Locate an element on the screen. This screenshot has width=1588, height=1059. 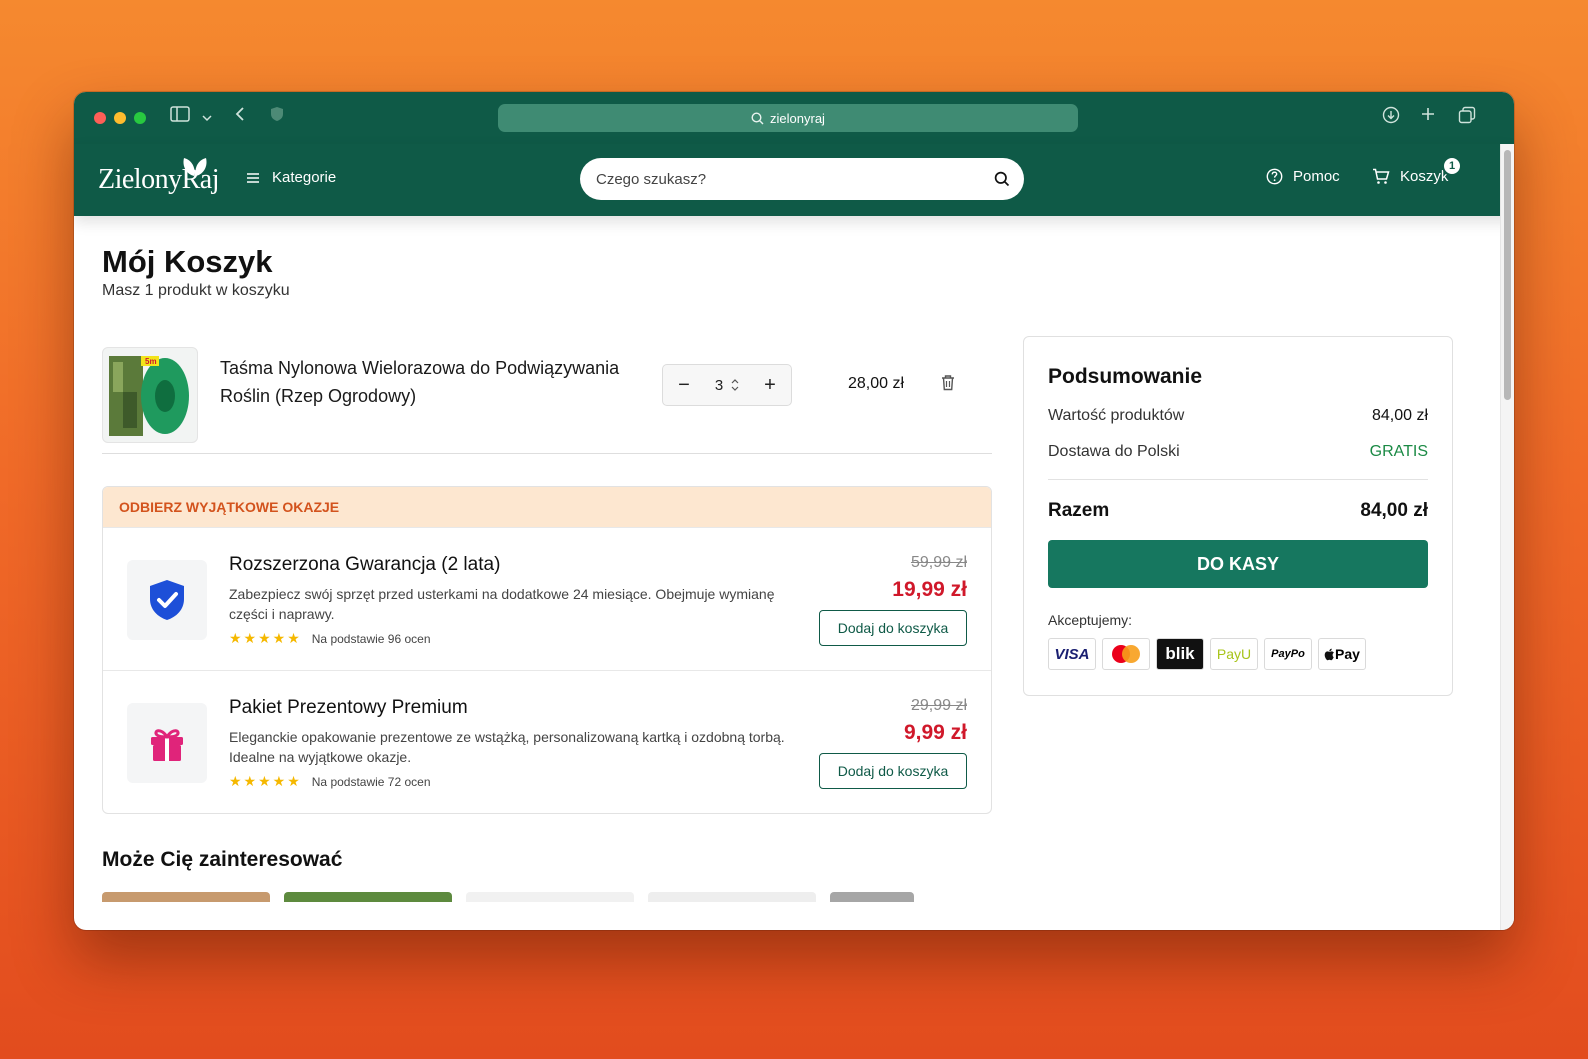
recommendations-title: Może Cię zainteresować is located at coordinates (222, 859).